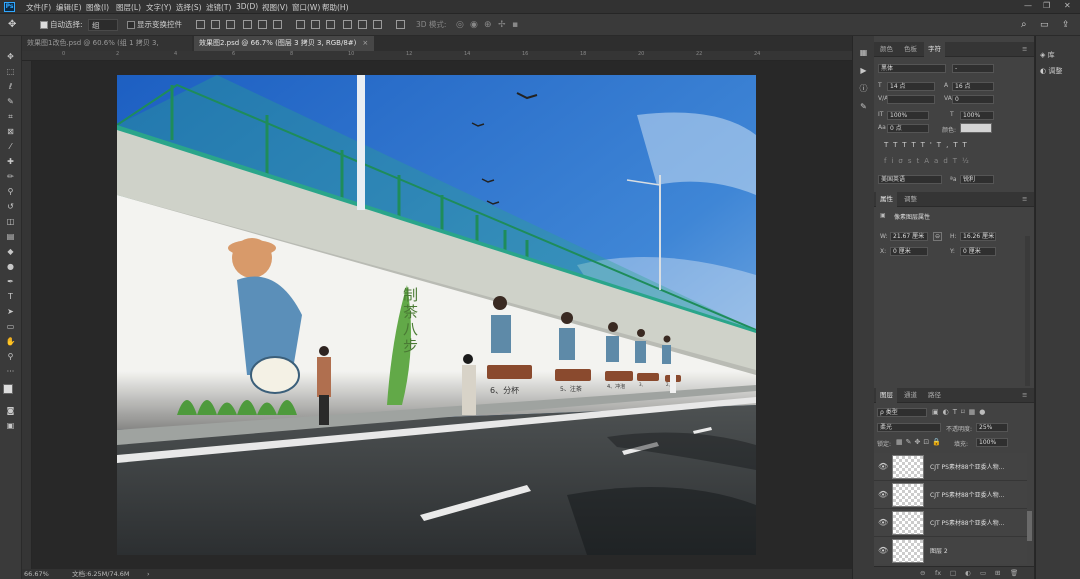  What do you see at coordinates (10, 282) in the screenshot?
I see `pen-tool-icon: ✒` at bounding box center [10, 282].